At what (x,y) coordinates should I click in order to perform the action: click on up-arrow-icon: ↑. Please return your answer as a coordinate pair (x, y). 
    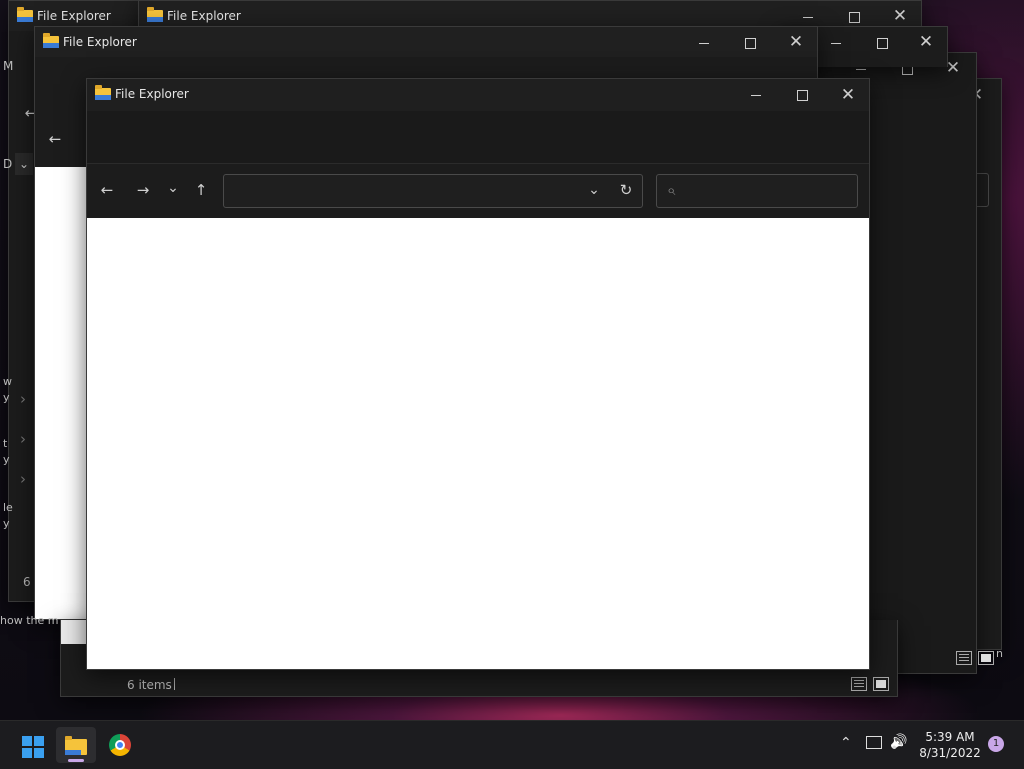
    Looking at the image, I should click on (201, 190).